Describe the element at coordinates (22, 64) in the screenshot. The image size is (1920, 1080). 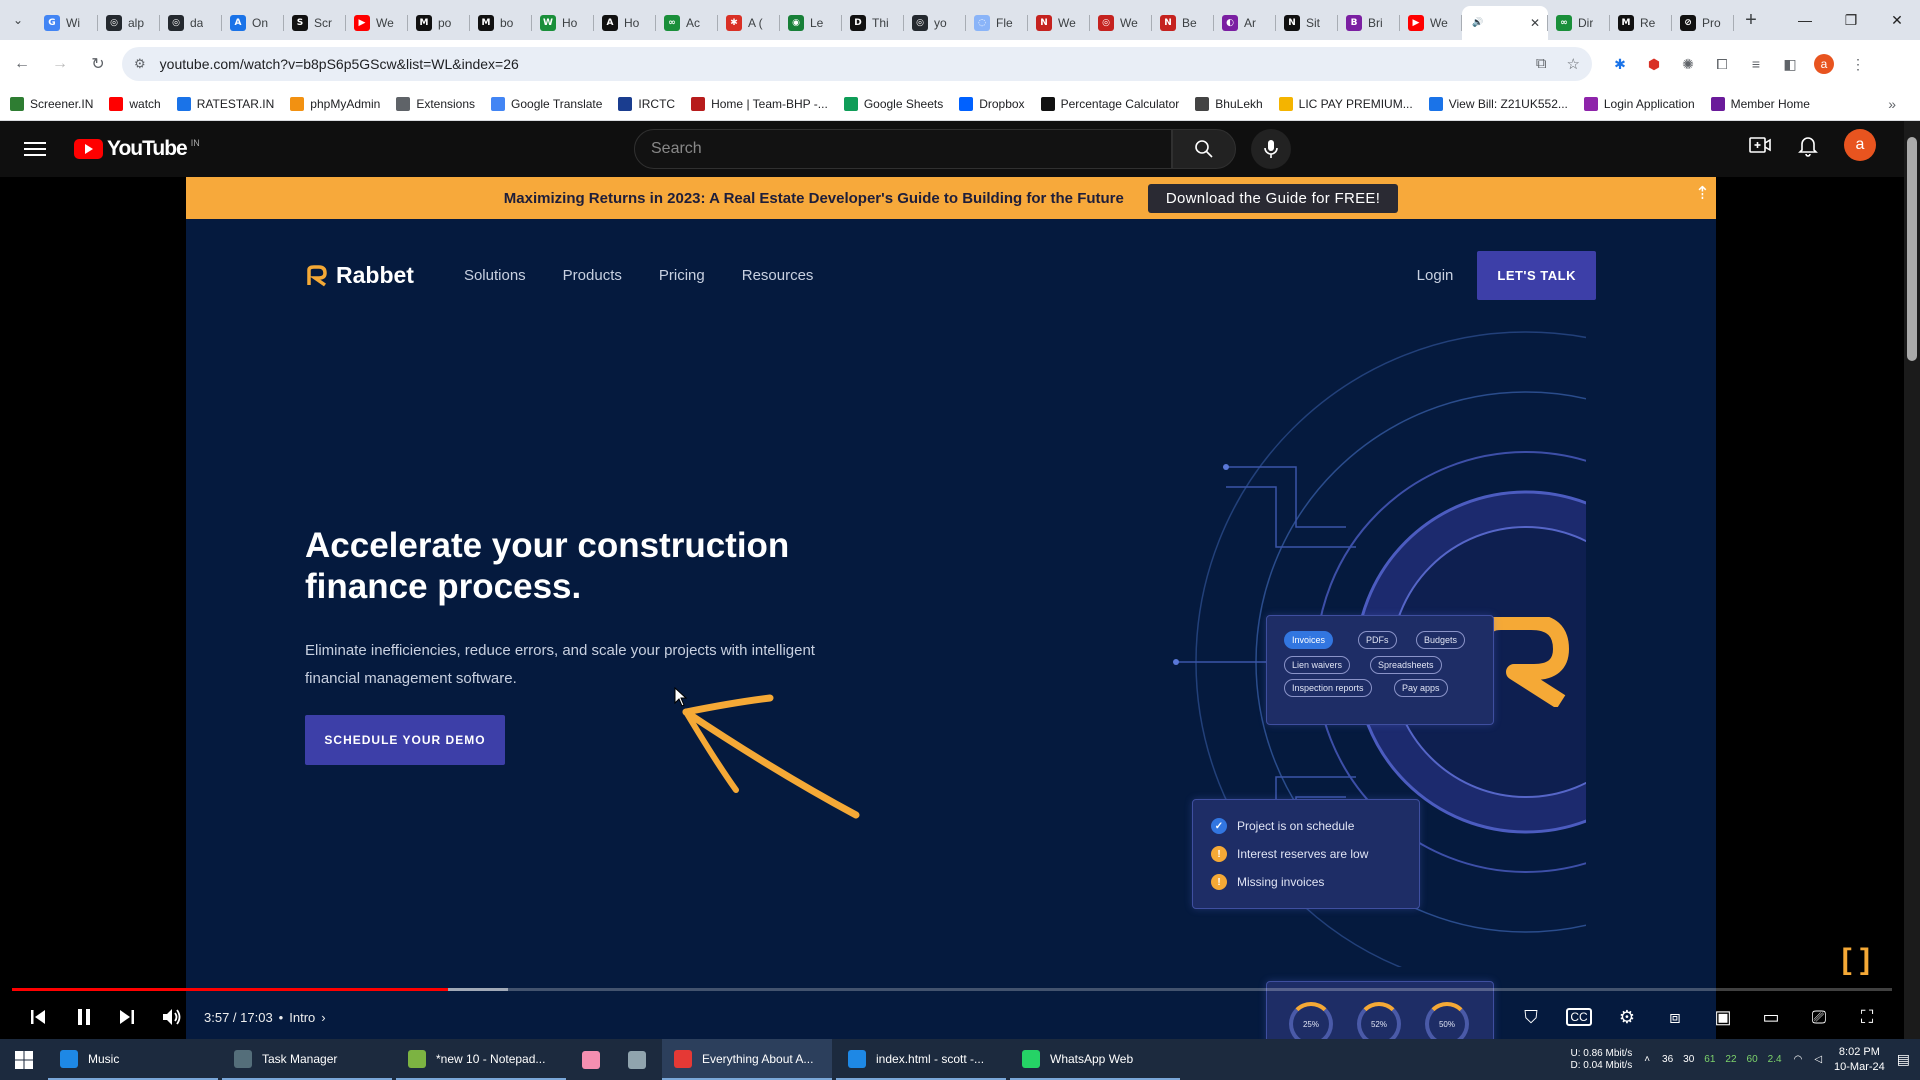
I see `back-icon: ←` at that location.